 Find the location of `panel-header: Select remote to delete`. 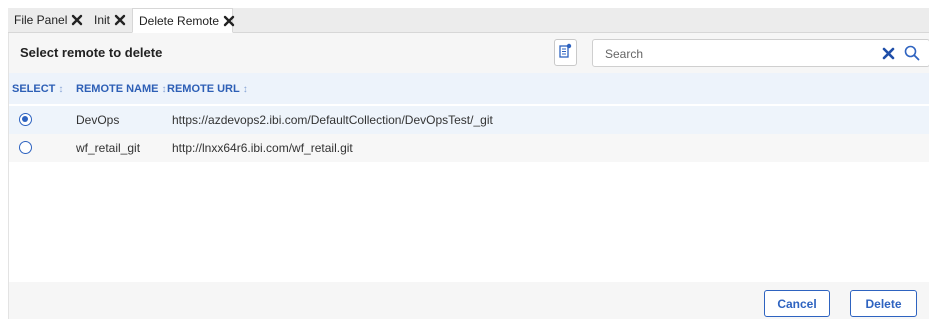

panel-header: Select remote to delete is located at coordinates (469, 53).